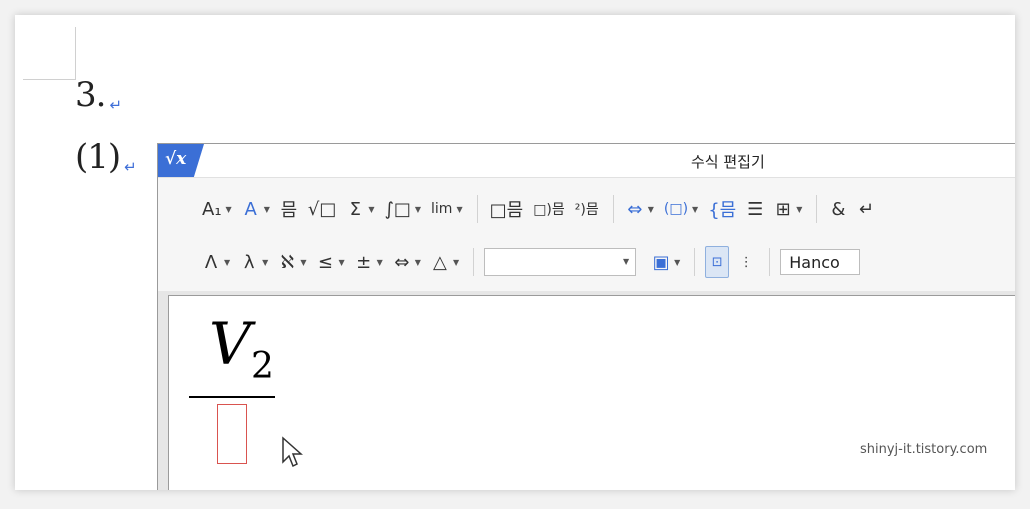 This screenshot has height=509, width=1030. I want to click on grid-icon: ⊞, so click(783, 209).